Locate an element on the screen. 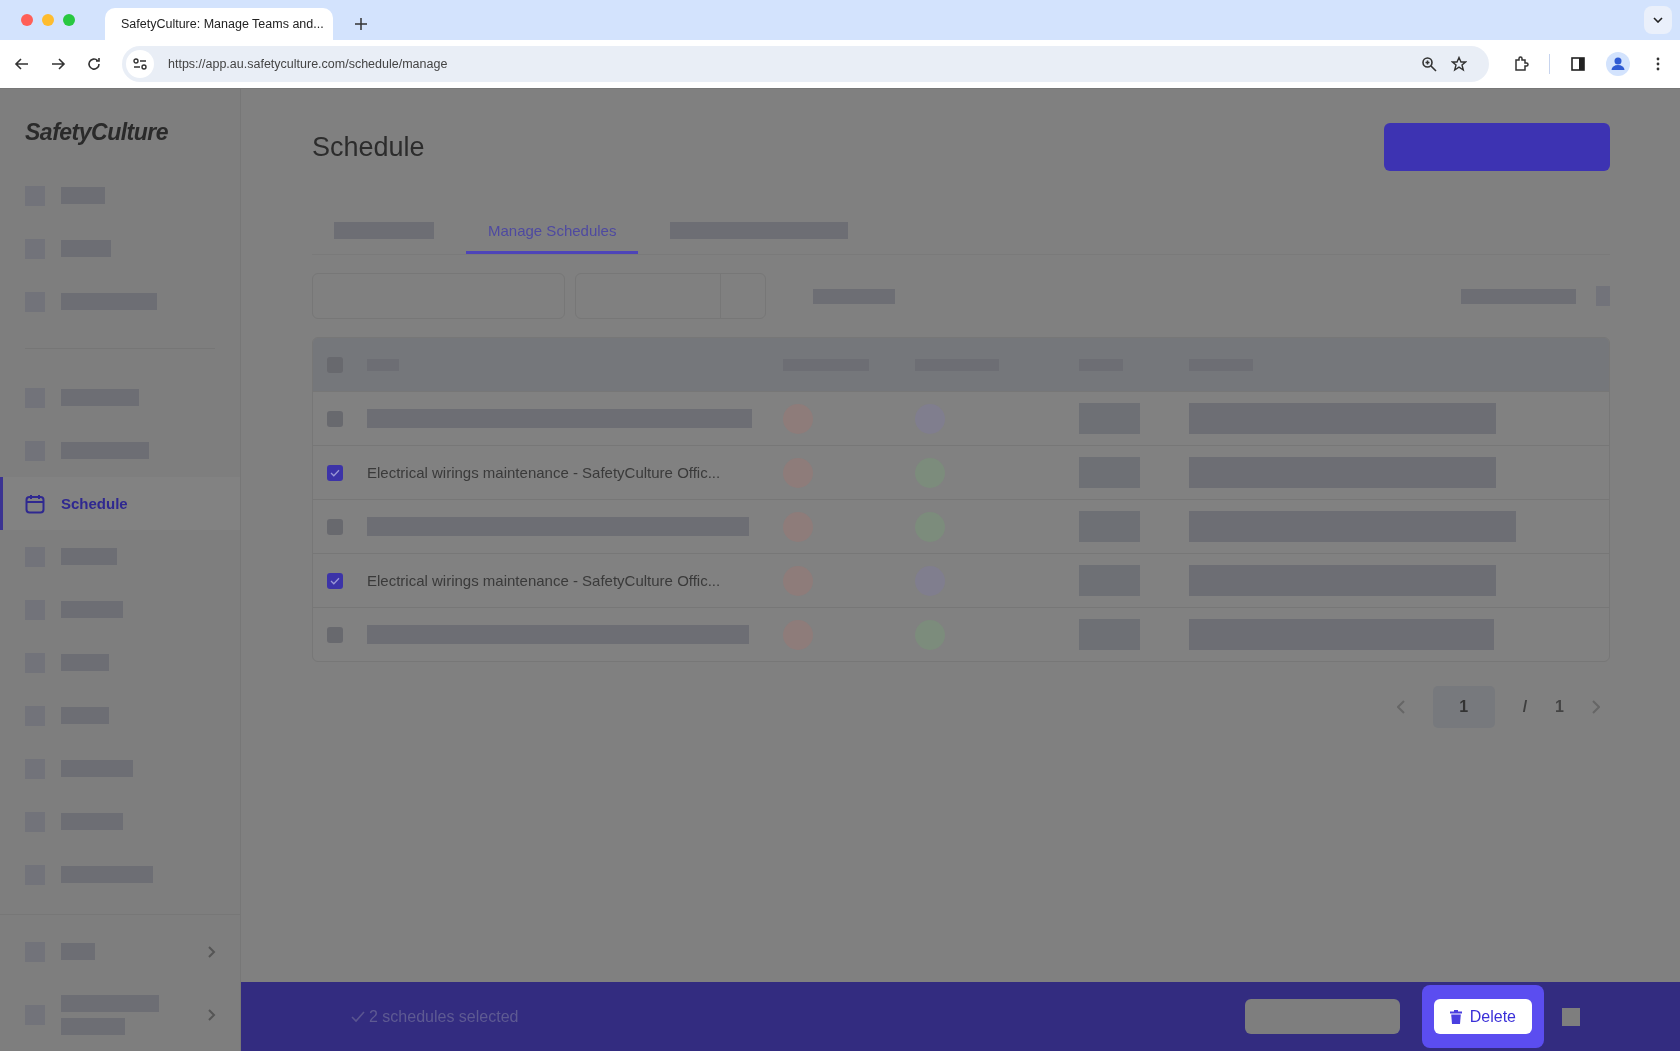 This screenshot has height=1051, width=1680. address-bar: https://app.au.safetyculture.com/schedule/manage is located at coordinates (805, 64).